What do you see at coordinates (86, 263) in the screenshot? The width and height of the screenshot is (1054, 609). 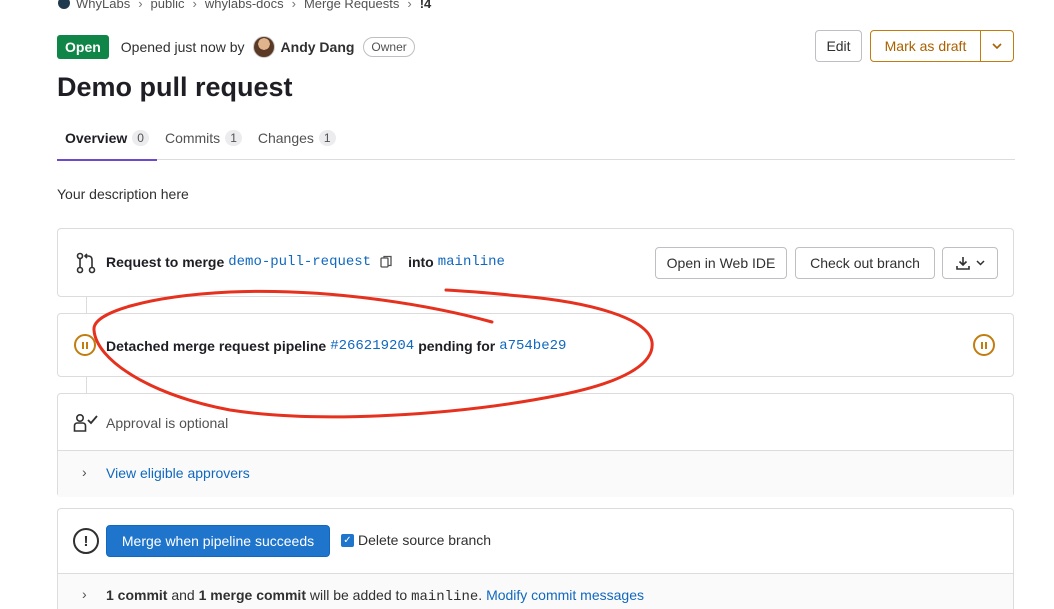 I see `merge-request-icon` at bounding box center [86, 263].